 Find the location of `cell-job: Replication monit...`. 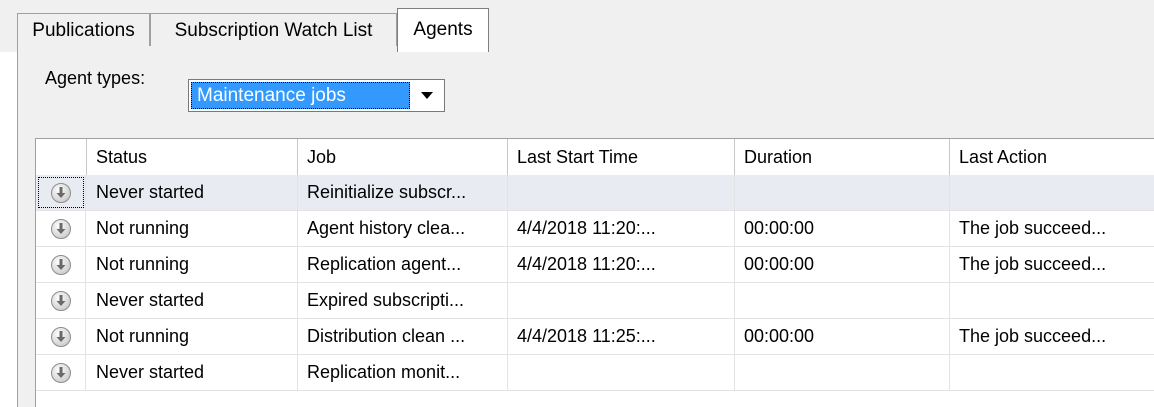

cell-job: Replication monit... is located at coordinates (403, 372).